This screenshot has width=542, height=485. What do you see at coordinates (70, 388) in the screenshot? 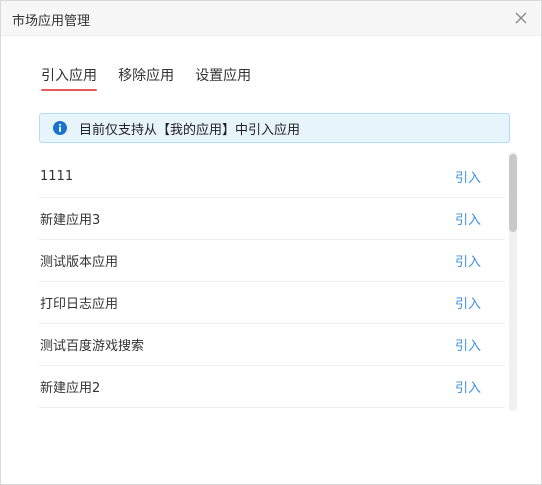
I see `app-name: 新建应用2` at bounding box center [70, 388].